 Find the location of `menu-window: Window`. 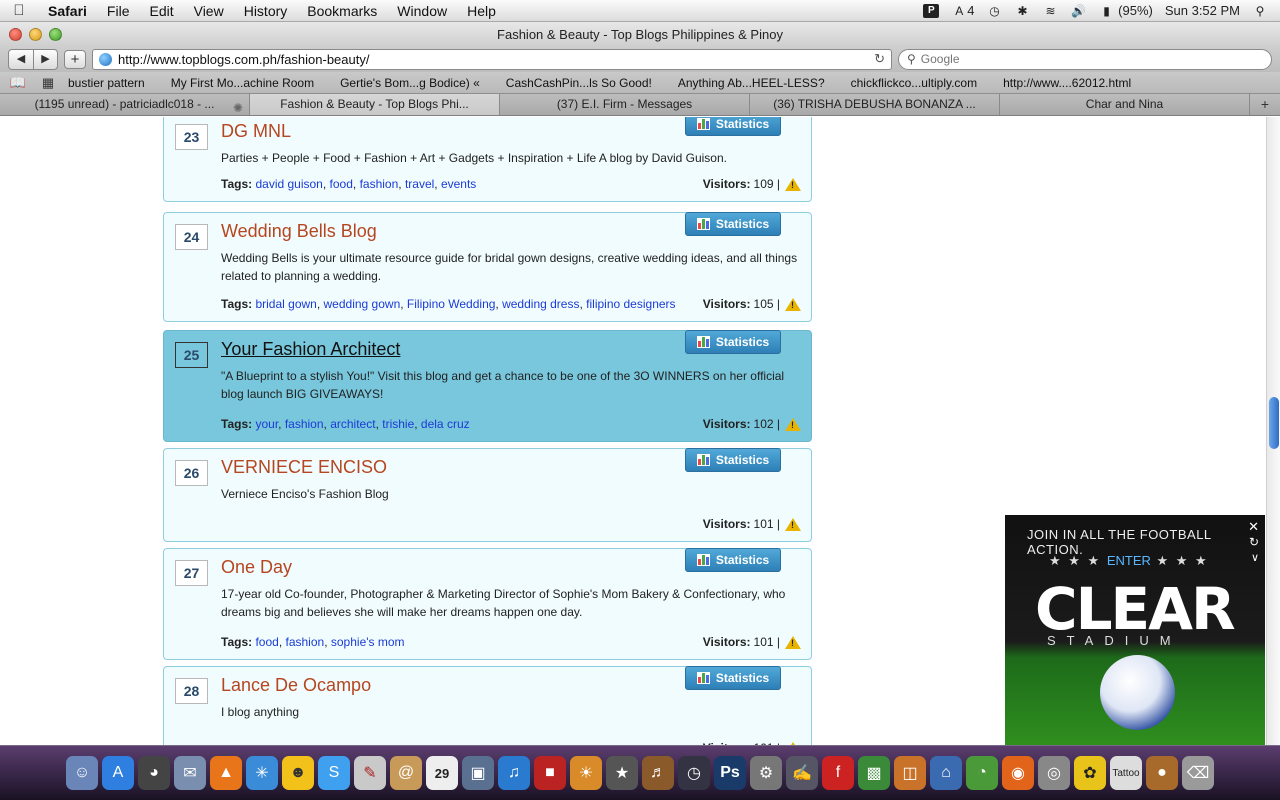

menu-window: Window is located at coordinates (422, 11).